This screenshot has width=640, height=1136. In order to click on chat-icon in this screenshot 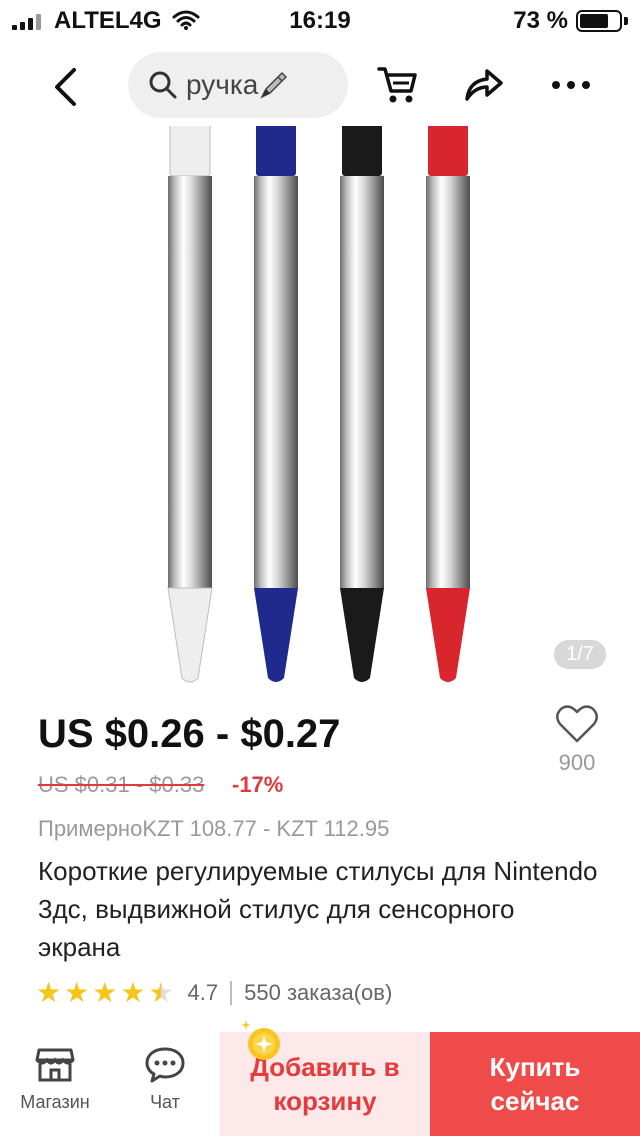, I will do `click(165, 1065)`.